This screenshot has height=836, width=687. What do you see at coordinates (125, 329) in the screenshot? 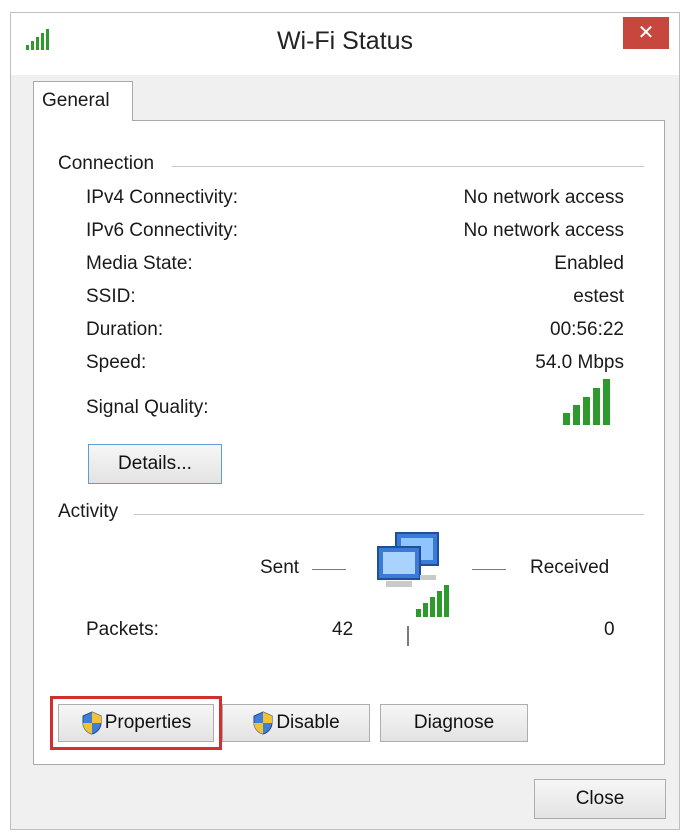
I see `duration-label: Duration:` at bounding box center [125, 329].